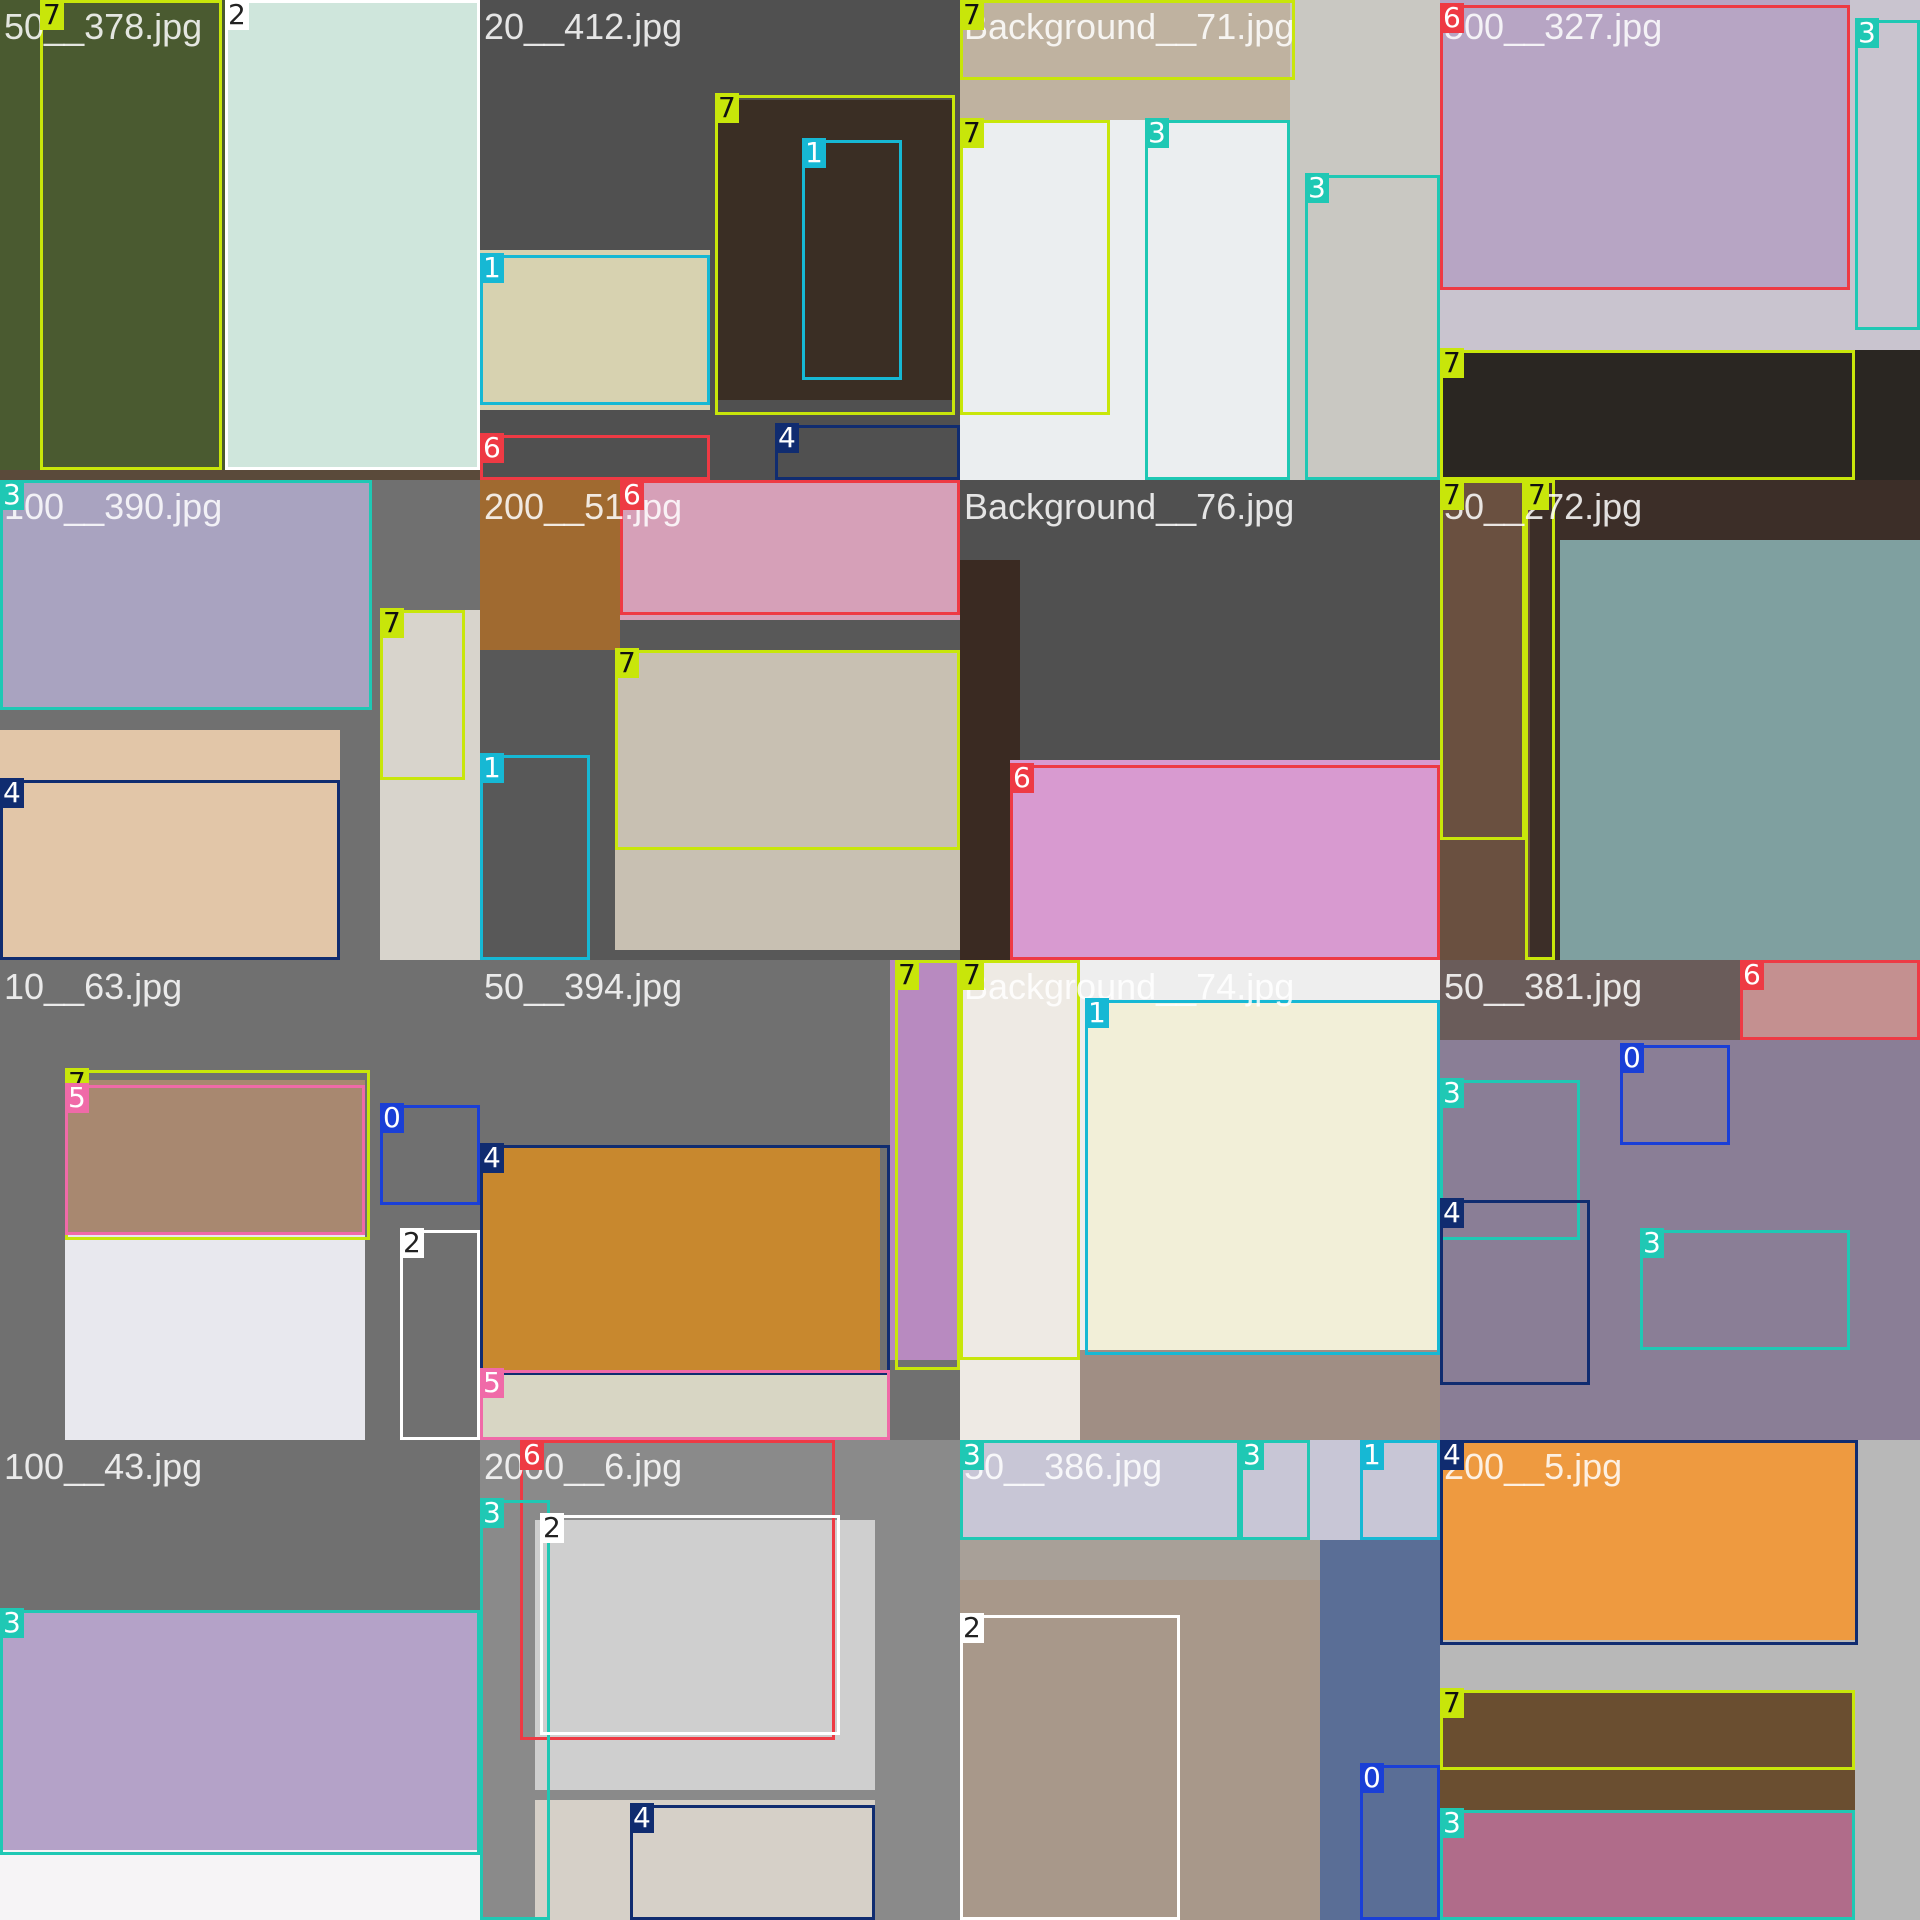  I want to click on class-label-tag: 5, so click(492, 1383).